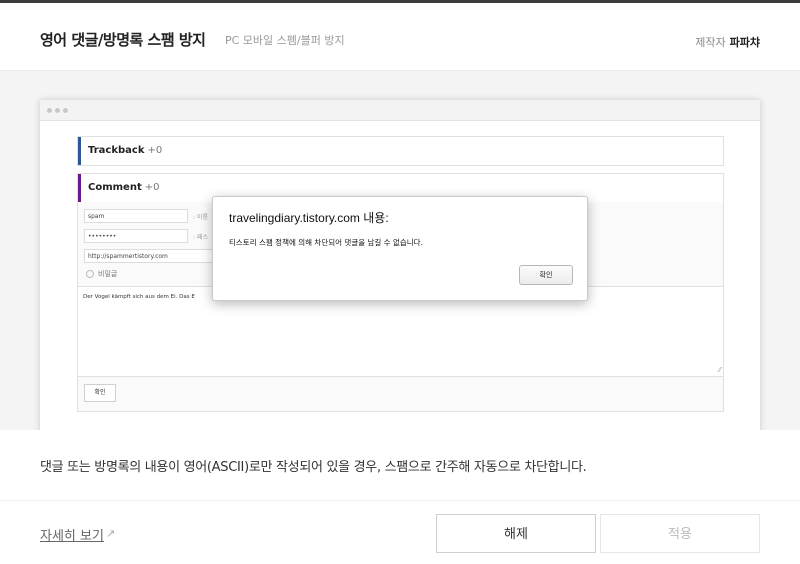  I want to click on resize-handle-icon: ⁄⁄, so click(720, 370).